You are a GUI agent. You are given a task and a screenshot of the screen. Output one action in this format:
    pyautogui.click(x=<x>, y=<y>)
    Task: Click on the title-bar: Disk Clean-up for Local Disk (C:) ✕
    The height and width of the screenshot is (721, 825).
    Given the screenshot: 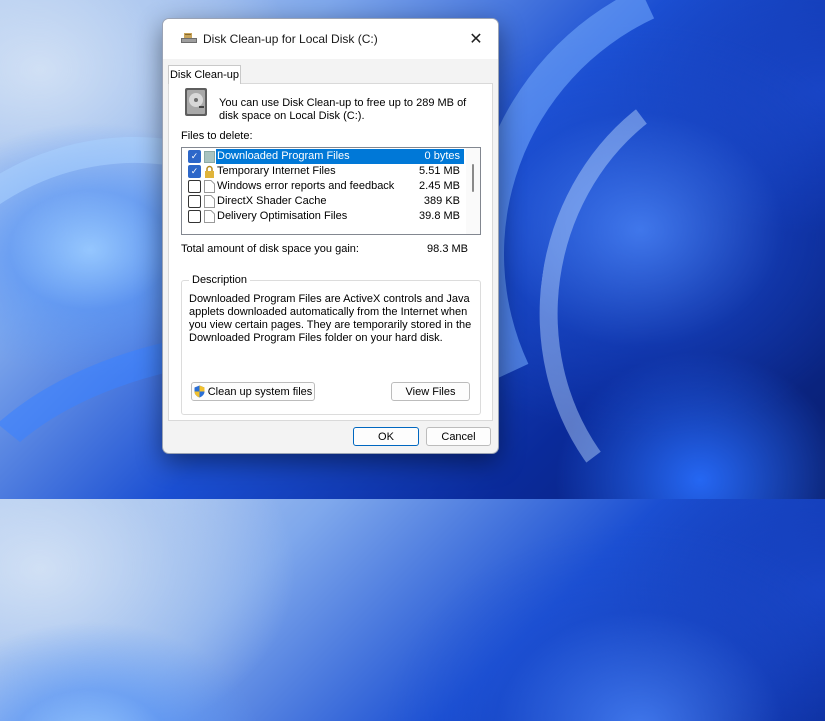 What is the action you would take?
    pyautogui.click(x=330, y=39)
    